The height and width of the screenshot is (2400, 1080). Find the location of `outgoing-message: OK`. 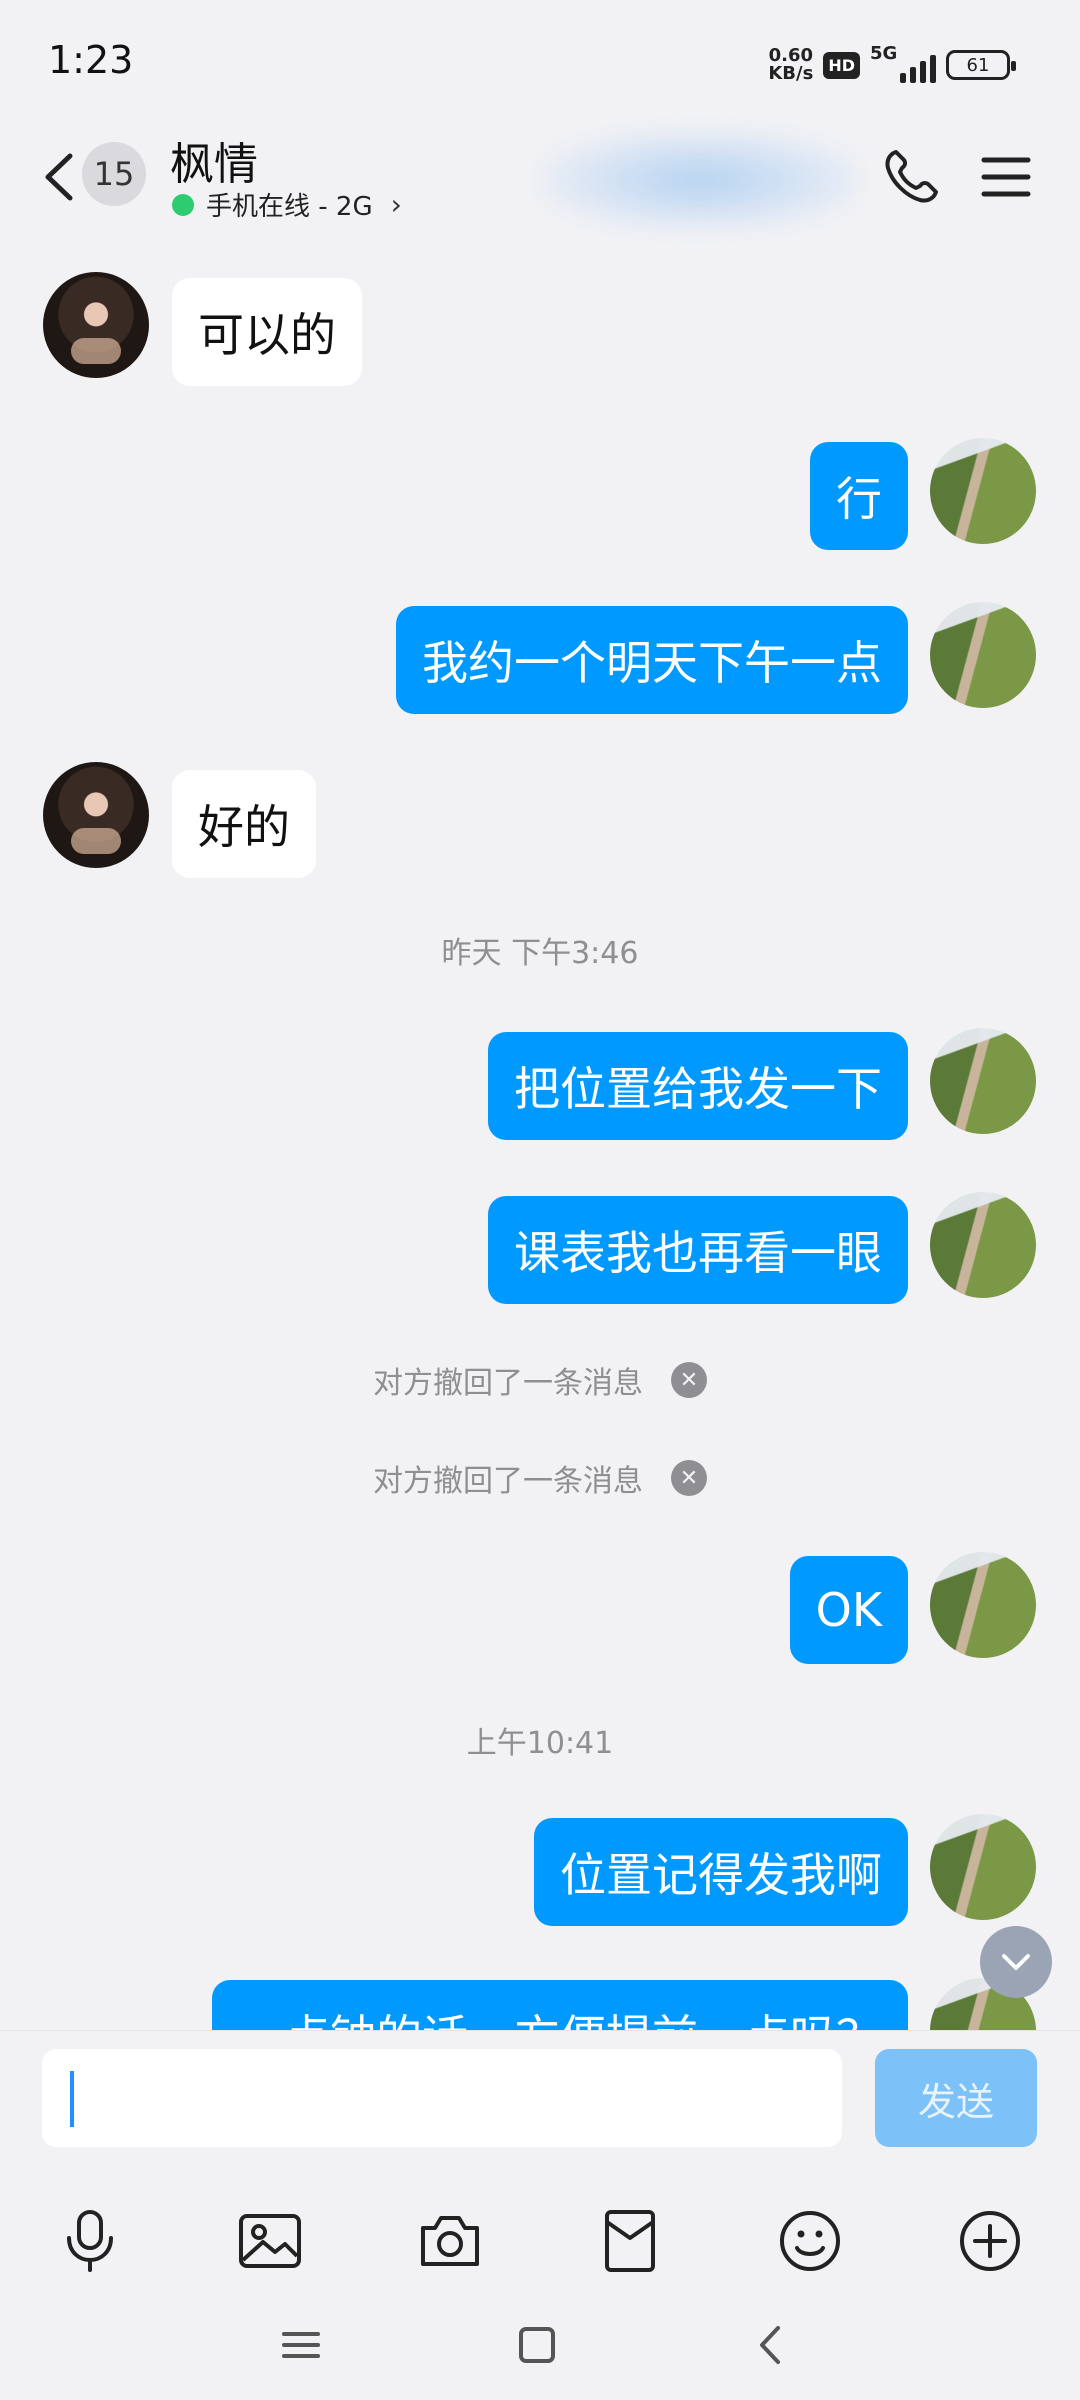

outgoing-message: OK is located at coordinates (848, 1610).